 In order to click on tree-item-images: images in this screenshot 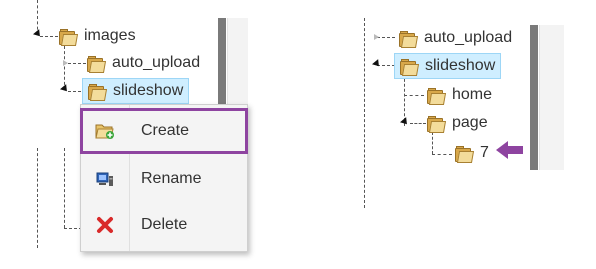, I will do `click(97, 36)`.